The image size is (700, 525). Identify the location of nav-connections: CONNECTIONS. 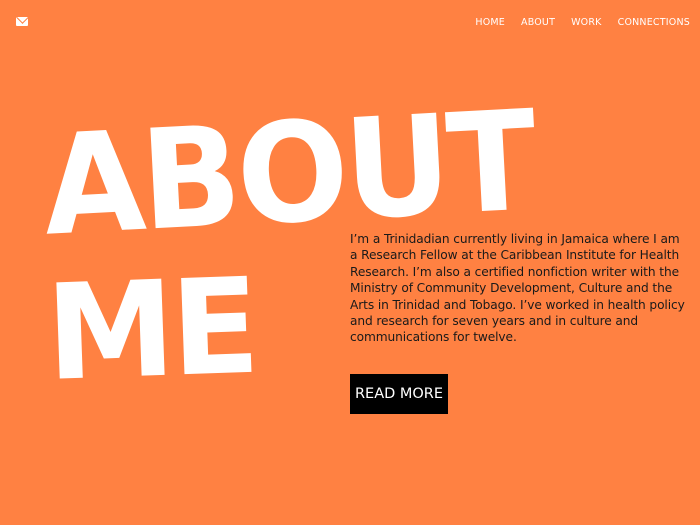
(654, 23).